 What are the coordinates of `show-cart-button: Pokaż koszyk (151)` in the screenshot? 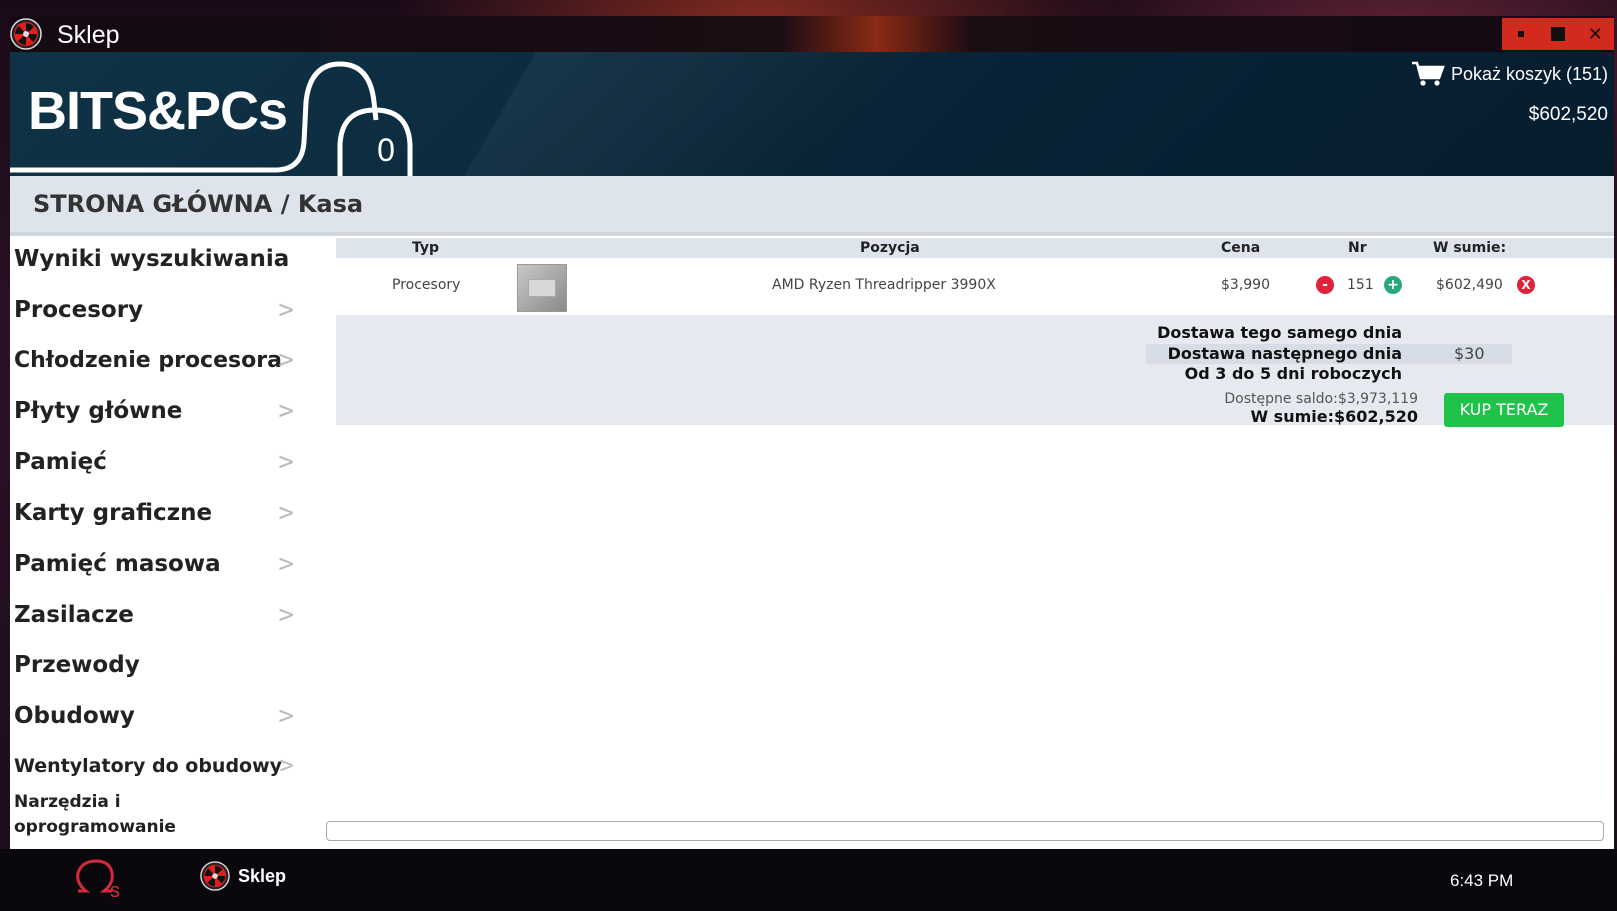 It's located at (1509, 74).